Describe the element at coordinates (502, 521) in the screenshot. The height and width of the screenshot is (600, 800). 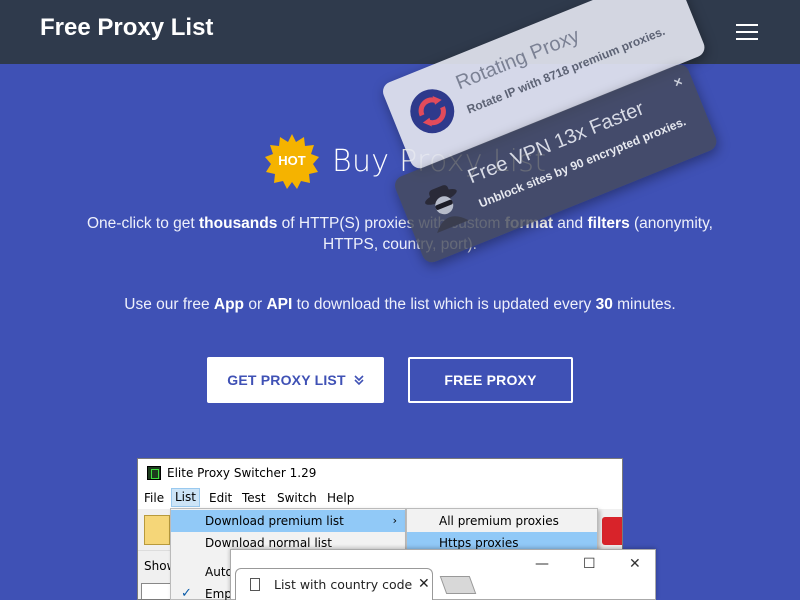
I see `submenu-all-premium: All premium proxies` at that location.